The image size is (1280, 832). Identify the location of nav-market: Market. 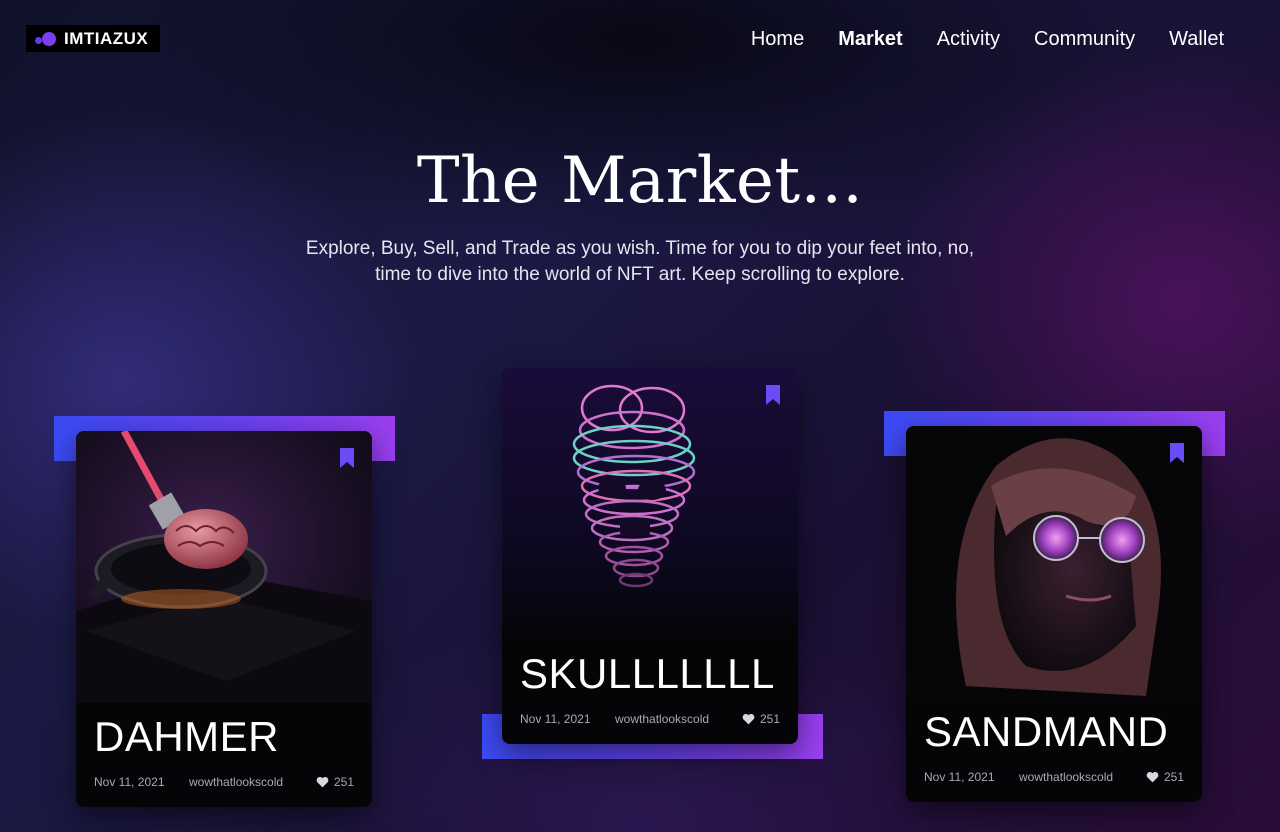
(870, 39).